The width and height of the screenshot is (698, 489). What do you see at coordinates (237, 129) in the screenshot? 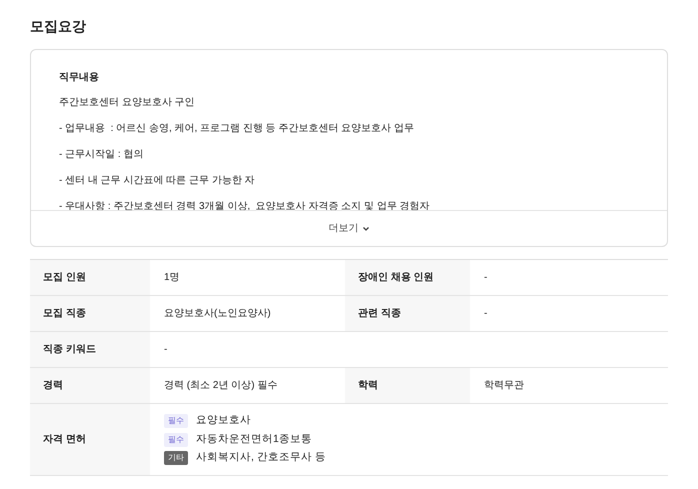
I see `description-line: - 업무내용 : 어르신 송영, 케어, 프로그램 진행 등 주간보호센터 요양보호사 업무` at bounding box center [237, 129].